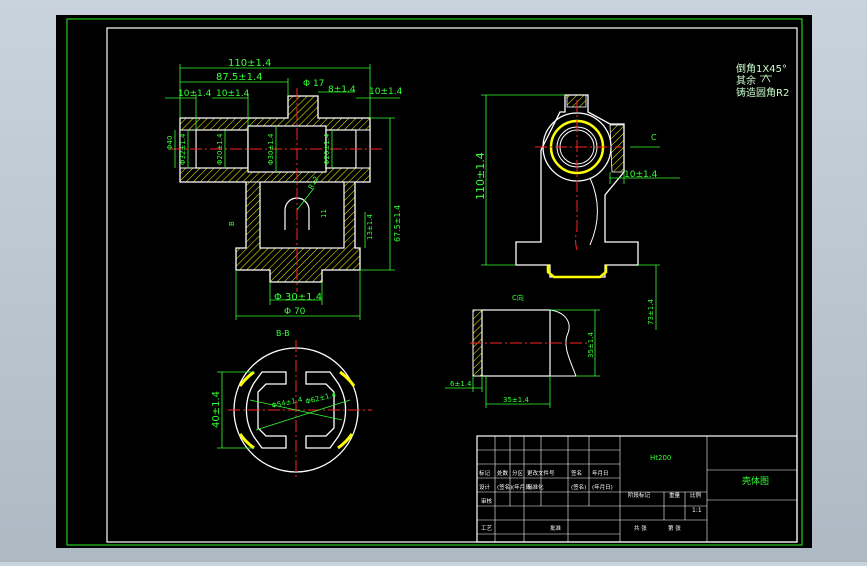  What do you see at coordinates (233, 94) in the screenshot?
I see `dim-10-mid: 10±1.4` at bounding box center [233, 94].